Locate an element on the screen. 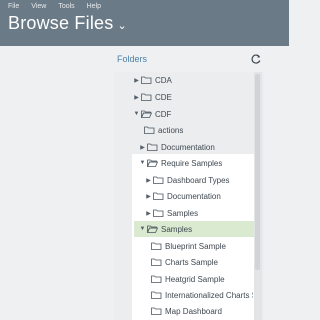  tree-item: Map Dashboard is located at coordinates (201, 311).